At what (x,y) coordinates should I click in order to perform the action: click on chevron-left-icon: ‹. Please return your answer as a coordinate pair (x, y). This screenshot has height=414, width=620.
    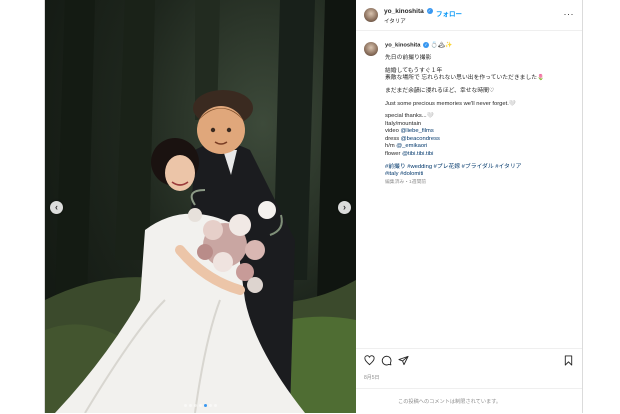
    Looking at the image, I should click on (56, 207).